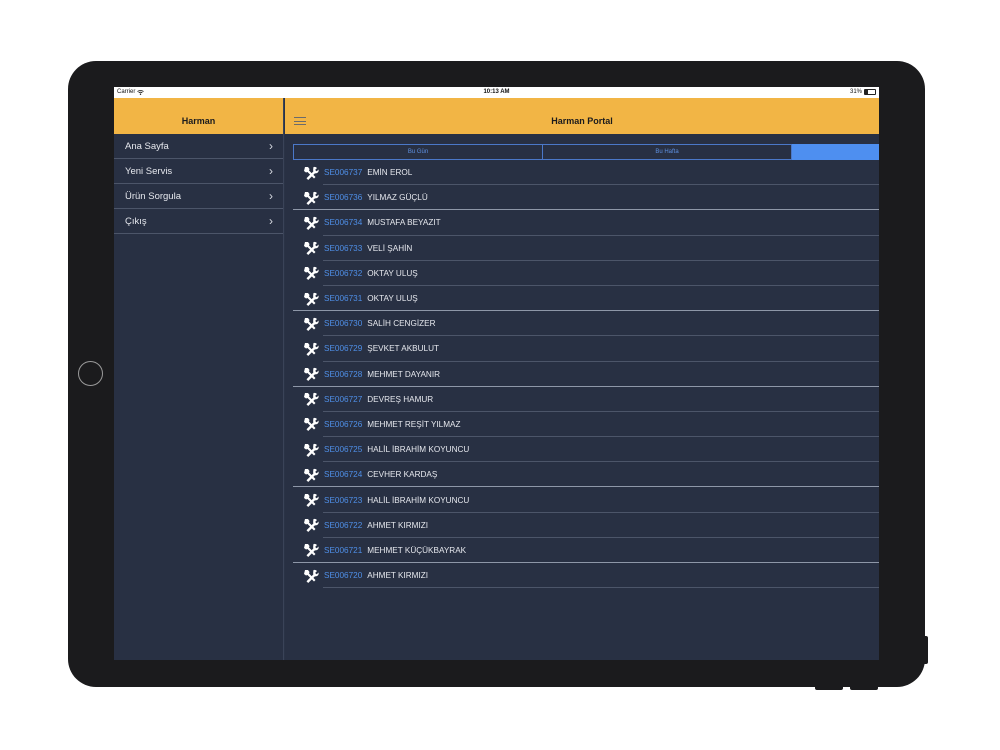 The image size is (1000, 750). Describe the element at coordinates (198, 221) in the screenshot. I see `sidebar-item: Çıkış ›` at that location.